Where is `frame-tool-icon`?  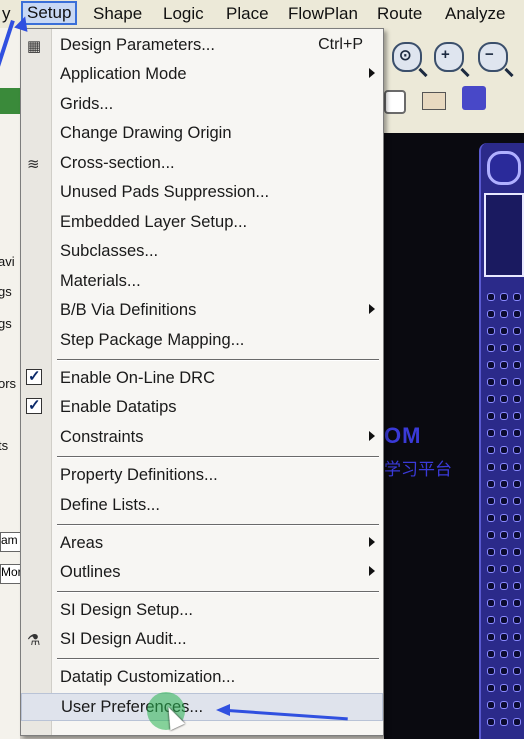
frame-tool-icon is located at coordinates (434, 101).